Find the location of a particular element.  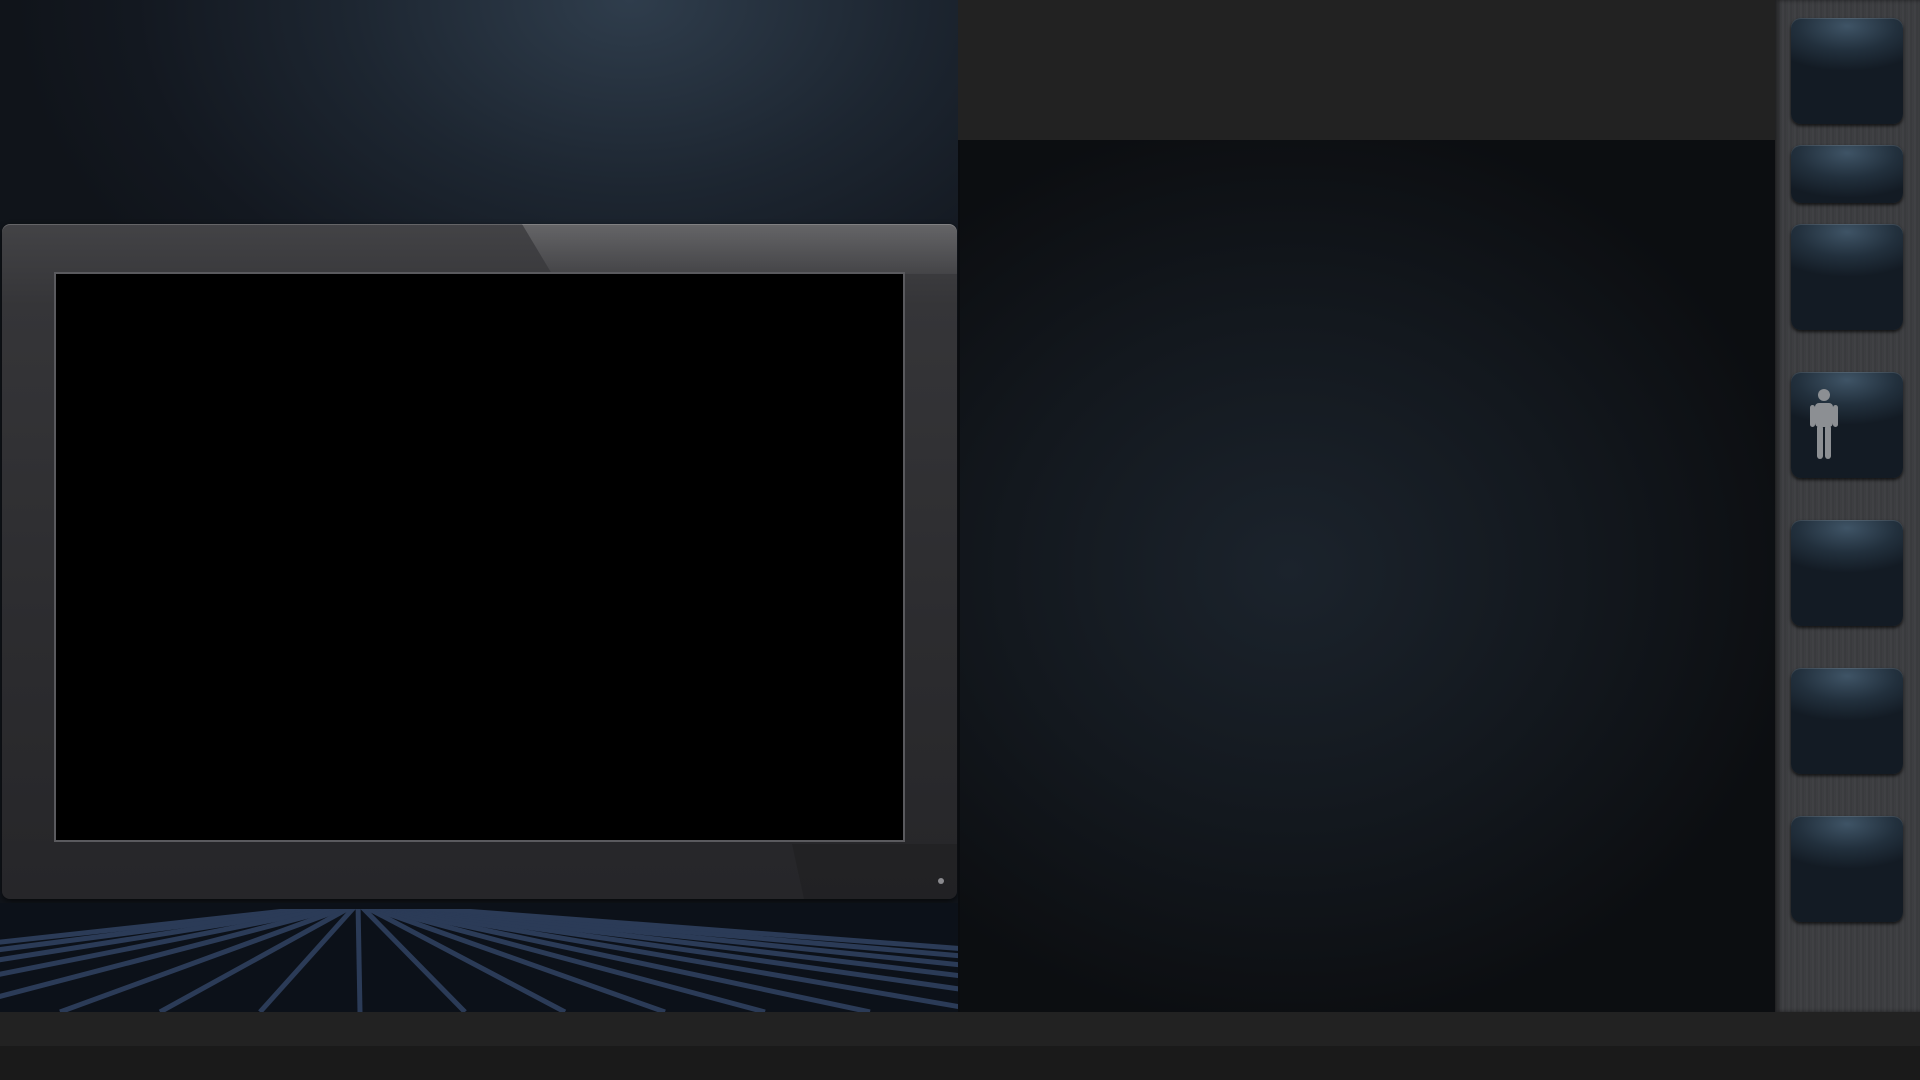

bottom-footer-bar is located at coordinates (960, 1063).